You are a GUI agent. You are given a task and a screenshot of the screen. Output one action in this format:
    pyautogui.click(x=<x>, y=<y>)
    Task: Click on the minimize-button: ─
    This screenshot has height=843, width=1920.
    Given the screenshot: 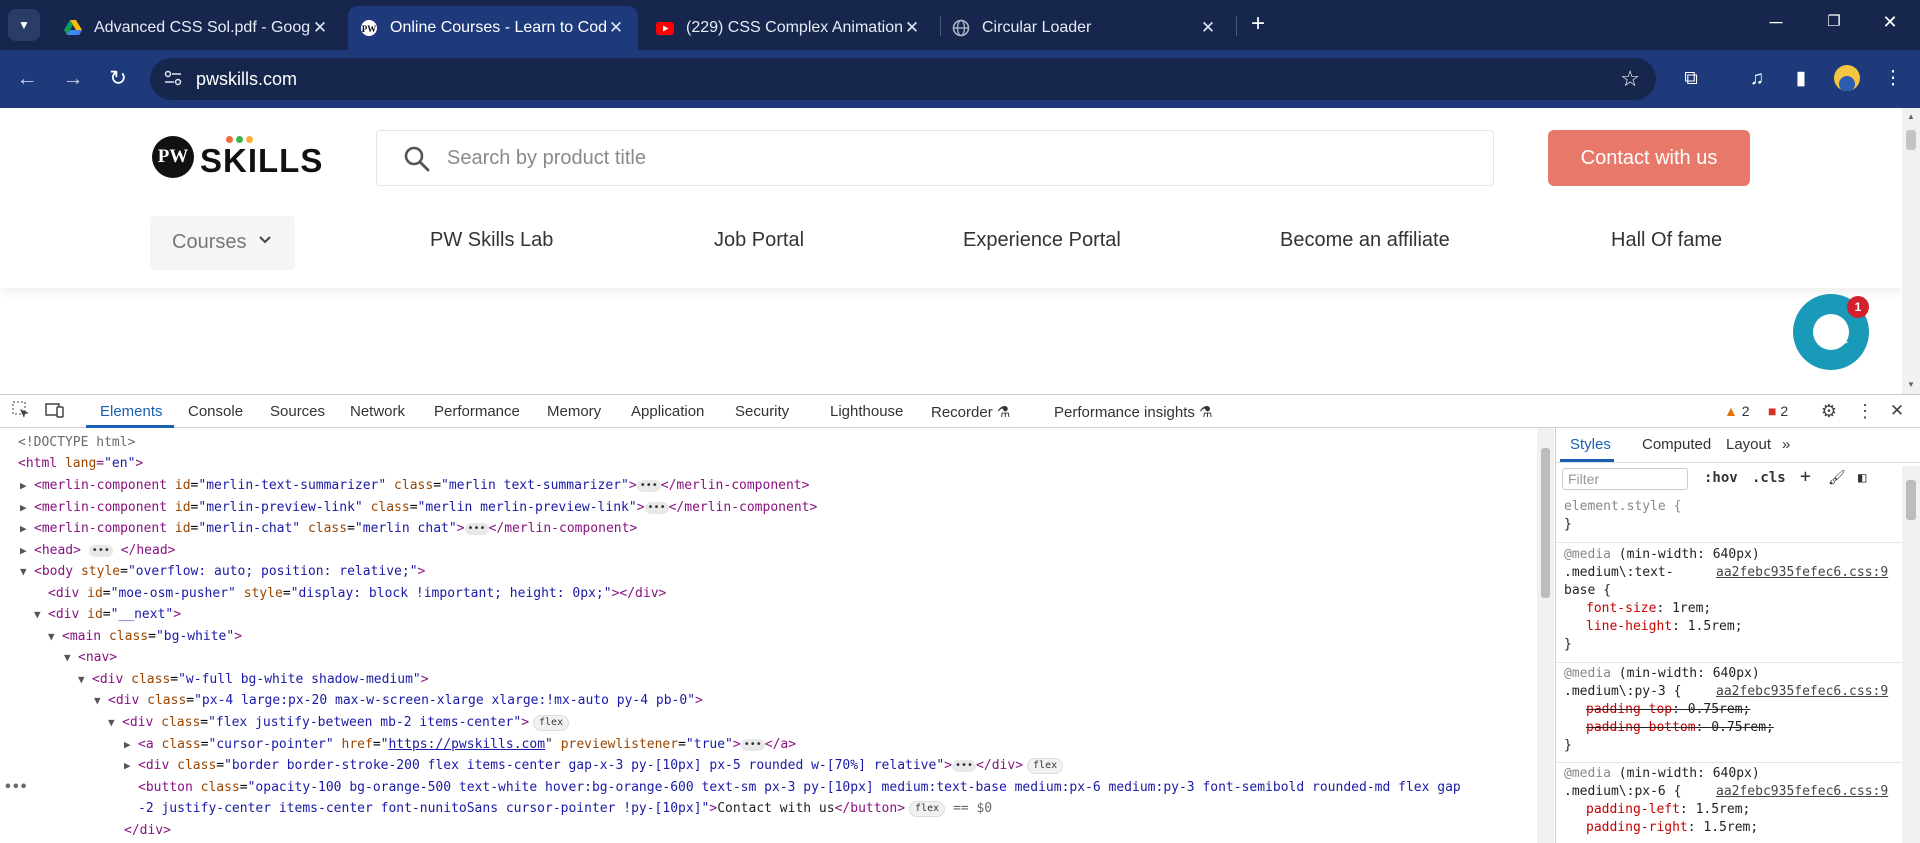 What is the action you would take?
    pyautogui.click(x=1776, y=25)
    